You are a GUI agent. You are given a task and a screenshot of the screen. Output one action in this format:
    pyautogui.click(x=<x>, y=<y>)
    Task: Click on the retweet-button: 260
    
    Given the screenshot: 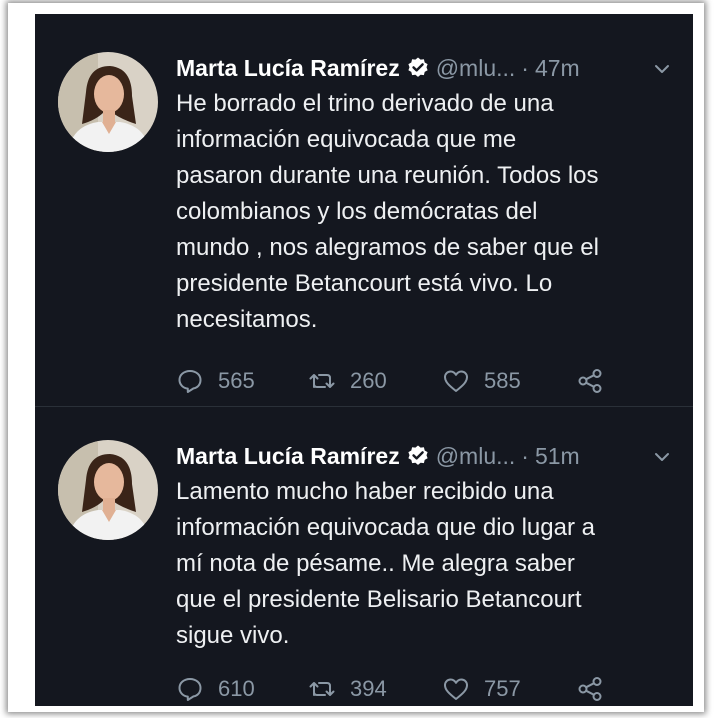 What is the action you would take?
    pyautogui.click(x=347, y=381)
    